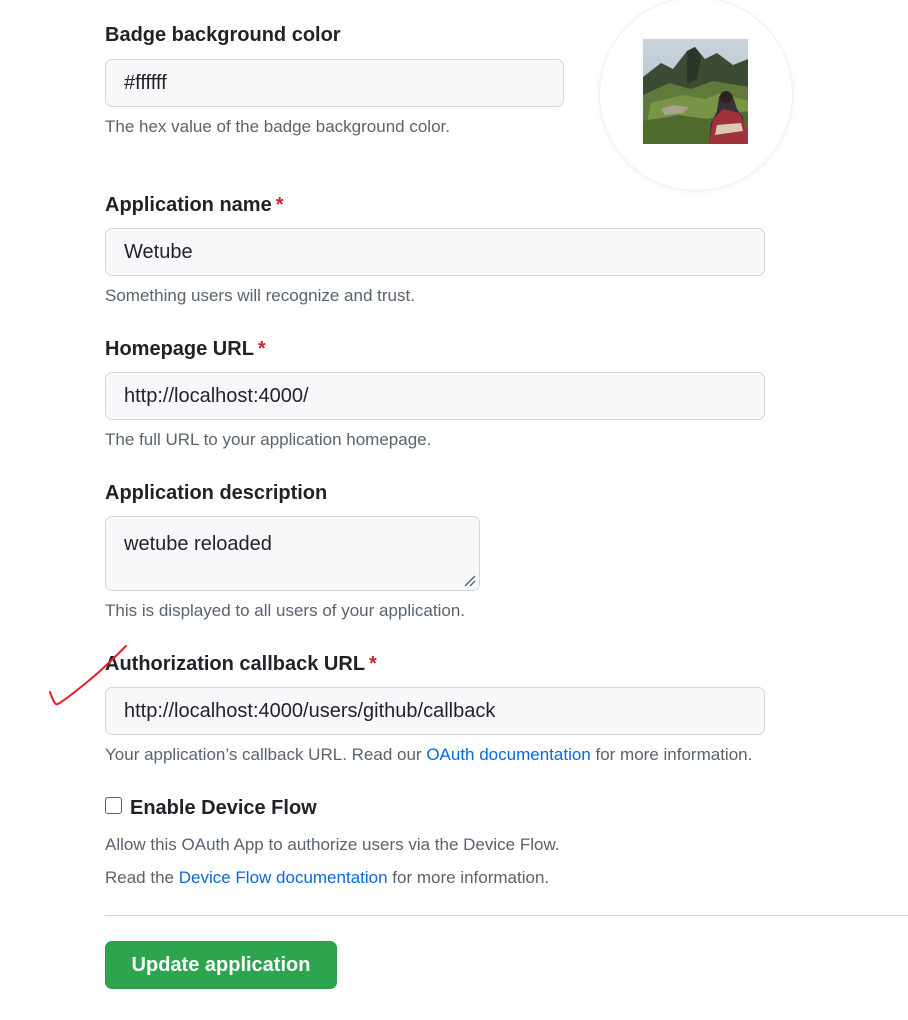 The image size is (908, 1020). Describe the element at coordinates (221, 965) in the screenshot. I see `update-application-button: Update application` at that location.